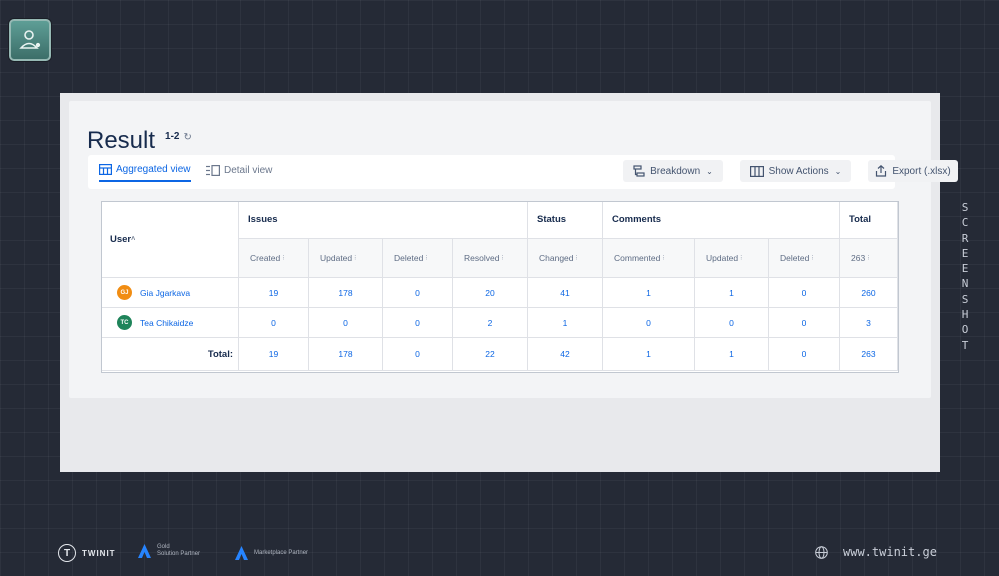 The height and width of the screenshot is (576, 999). Describe the element at coordinates (99, 553) in the screenshot. I see `brand-name: TWINIT` at that location.